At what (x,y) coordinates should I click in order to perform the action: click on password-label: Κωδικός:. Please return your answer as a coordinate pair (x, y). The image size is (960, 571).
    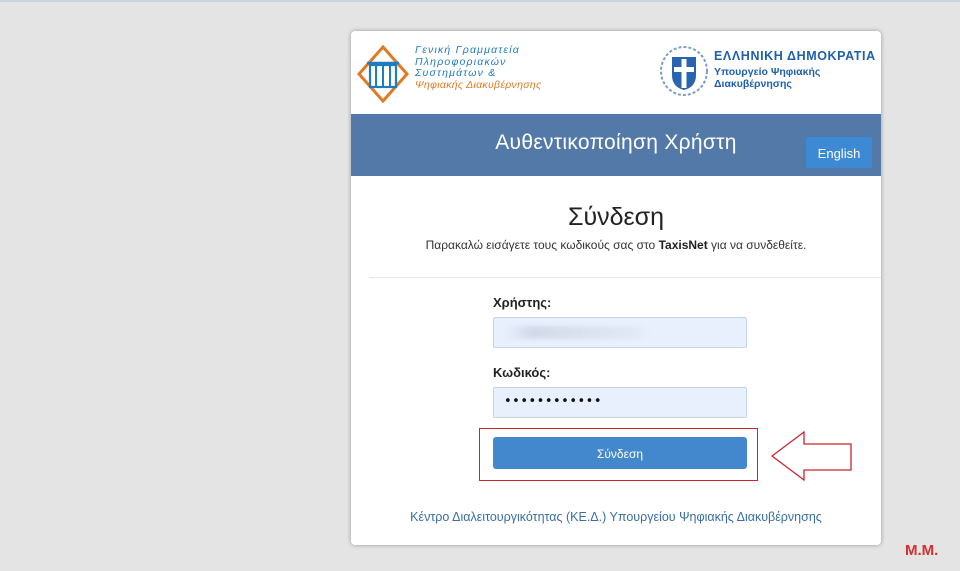
    Looking at the image, I should click on (522, 372).